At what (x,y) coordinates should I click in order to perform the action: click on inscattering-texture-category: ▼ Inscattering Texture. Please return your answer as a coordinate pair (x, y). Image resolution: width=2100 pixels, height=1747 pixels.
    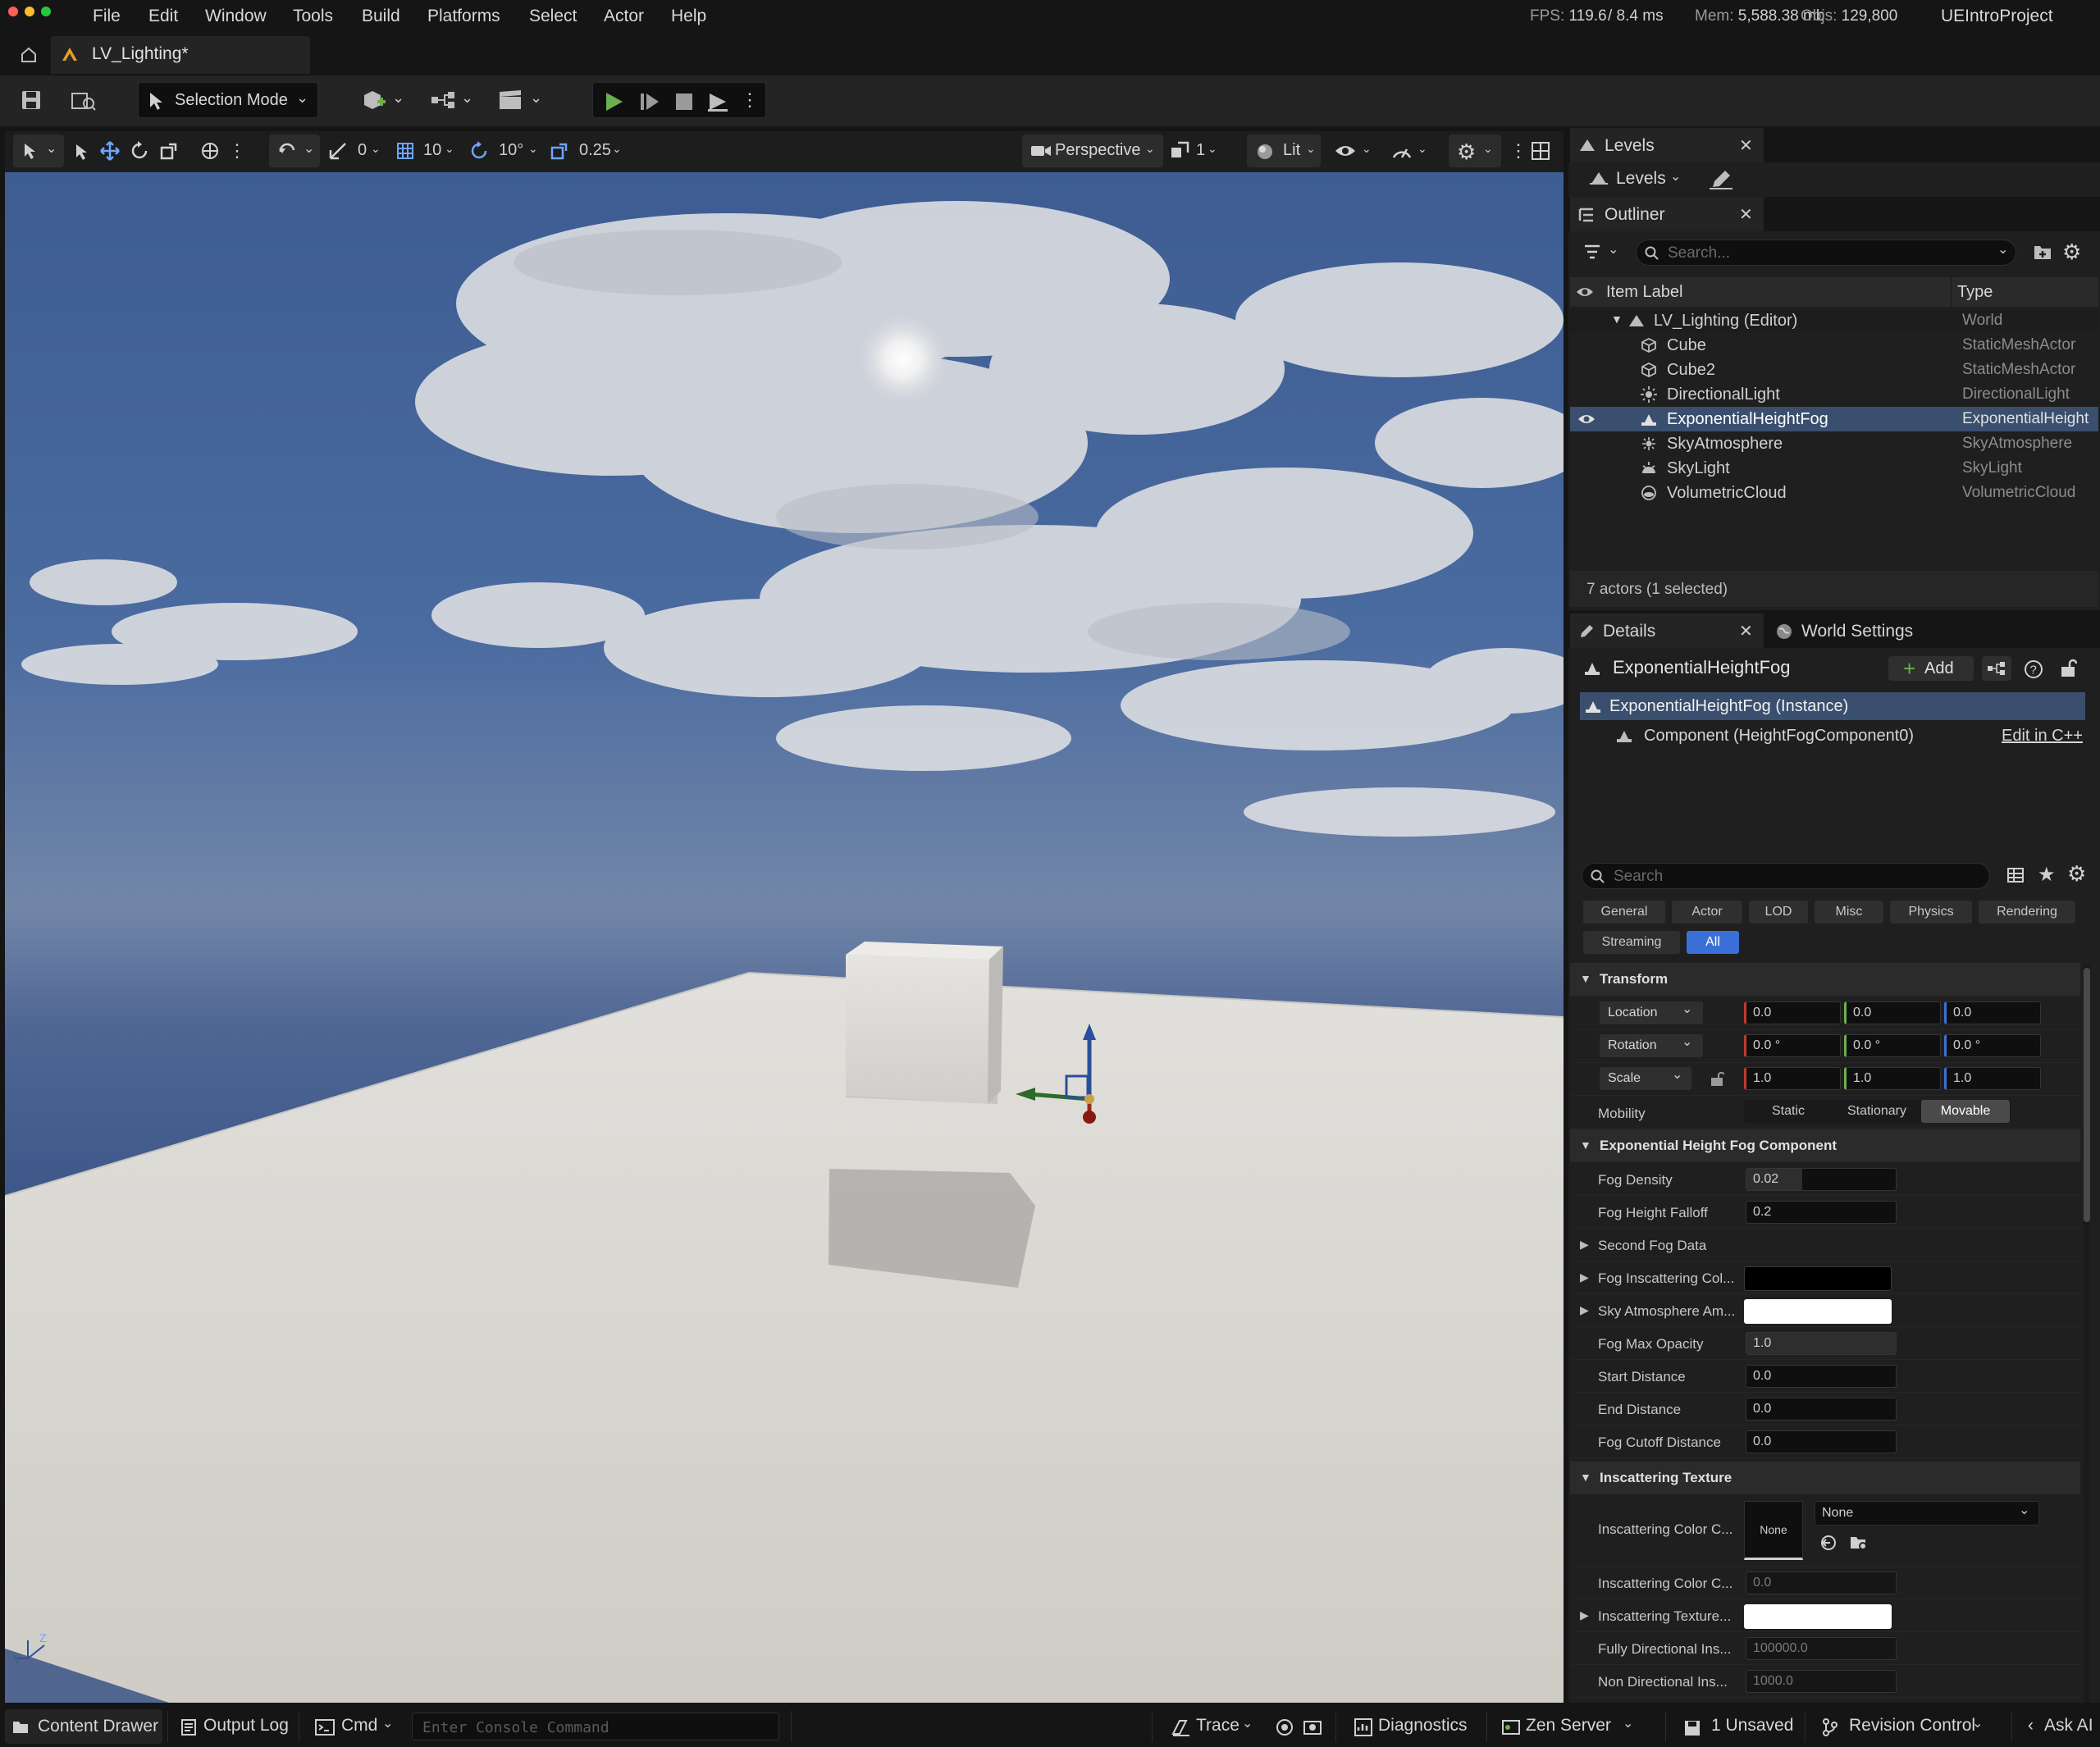
    Looking at the image, I should click on (1825, 1478).